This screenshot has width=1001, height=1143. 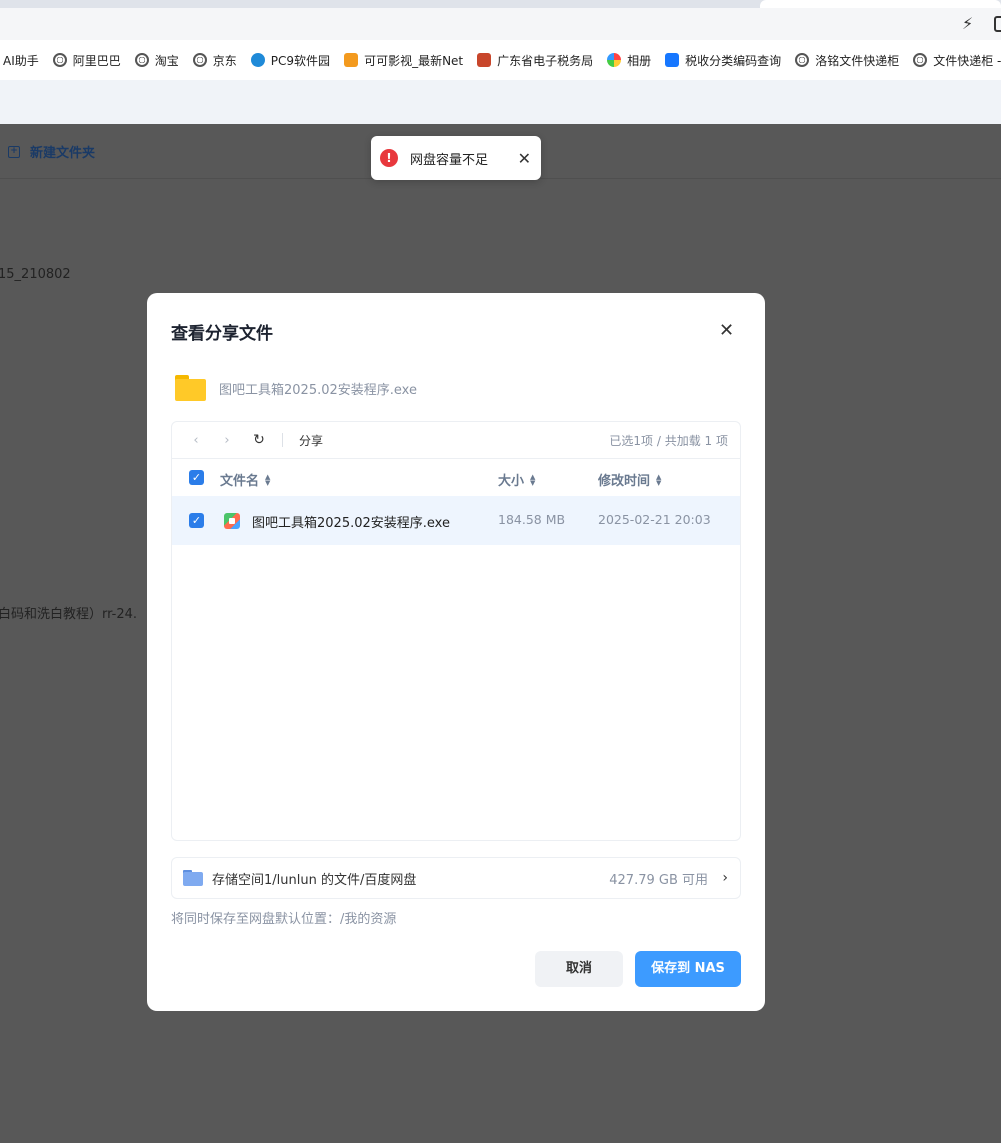 I want to click on extension-icon, so click(x=997, y=24).